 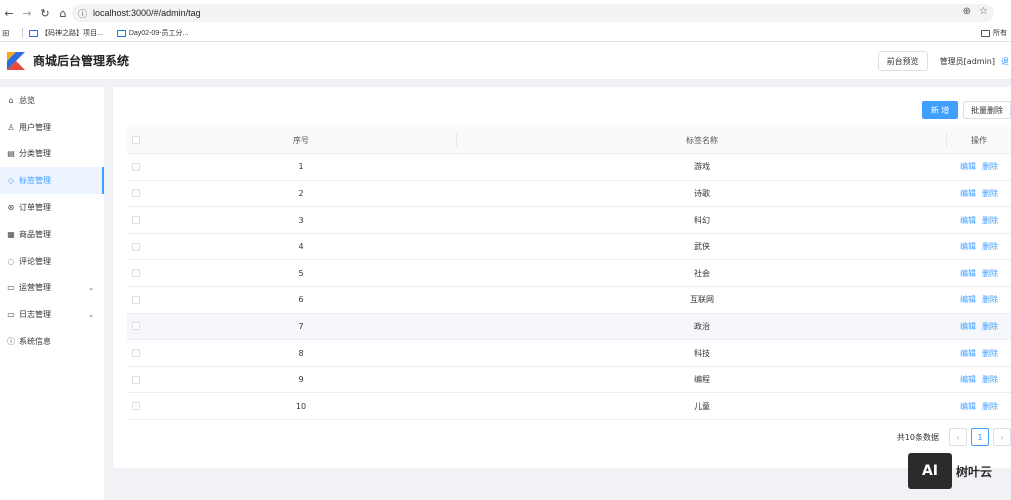 I want to click on all-bookmarks: 所有, so click(x=994, y=33).